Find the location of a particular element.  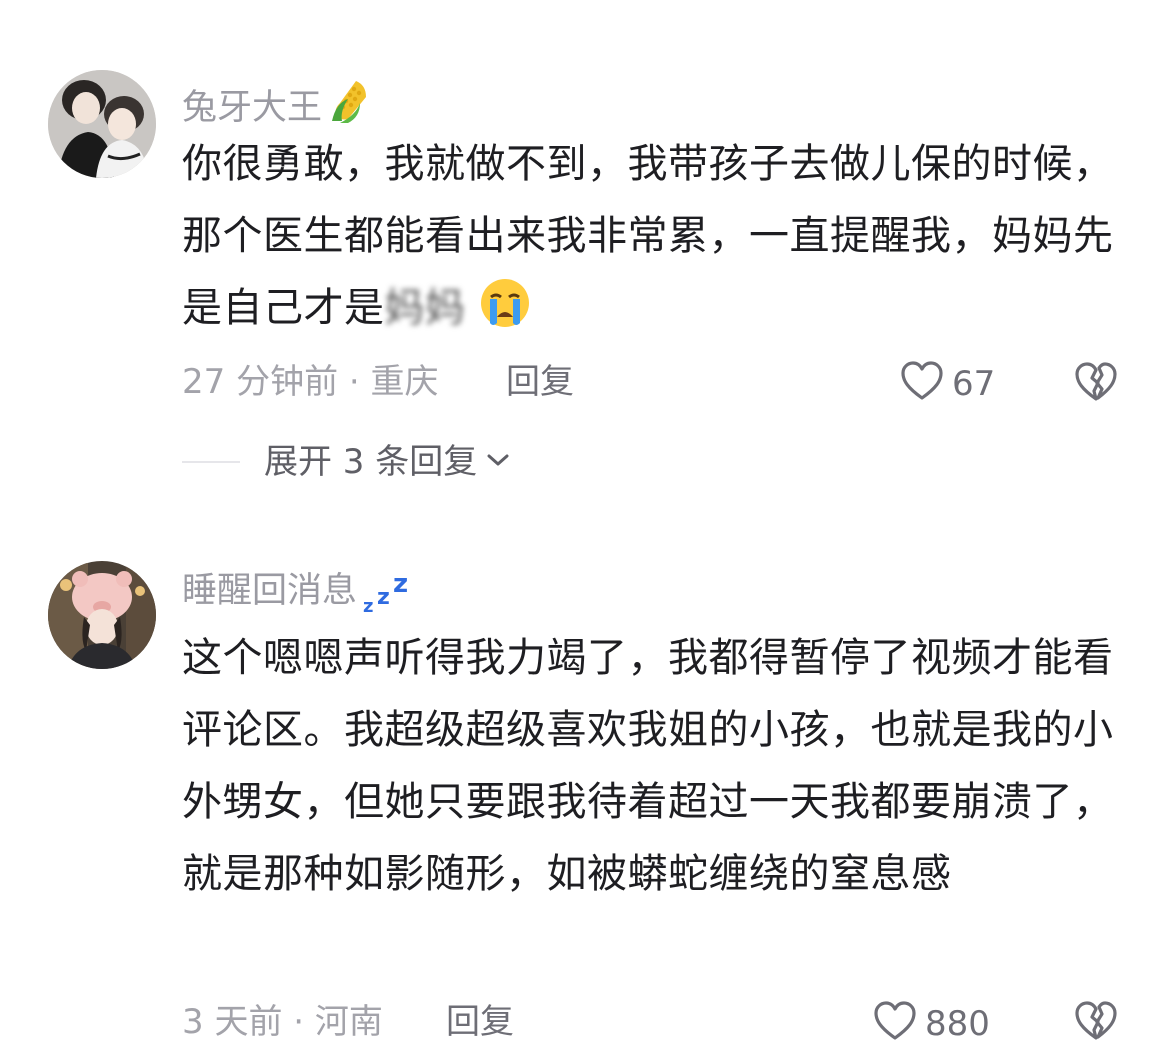

chevron-down-icon is located at coordinates (498, 462).